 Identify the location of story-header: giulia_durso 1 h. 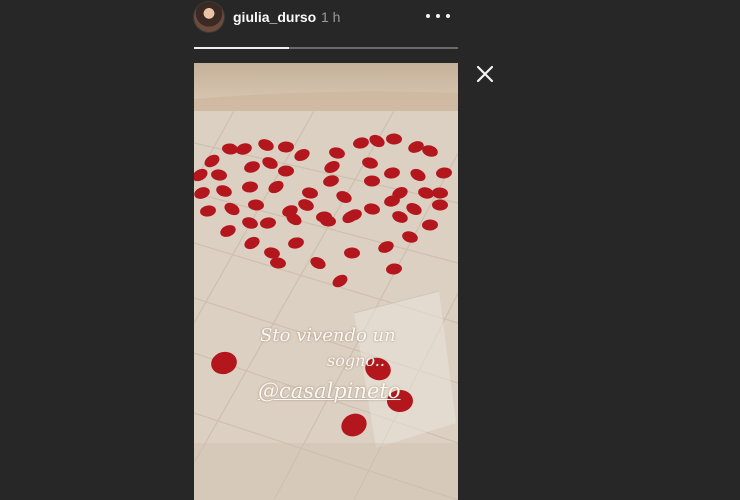
(326, 18).